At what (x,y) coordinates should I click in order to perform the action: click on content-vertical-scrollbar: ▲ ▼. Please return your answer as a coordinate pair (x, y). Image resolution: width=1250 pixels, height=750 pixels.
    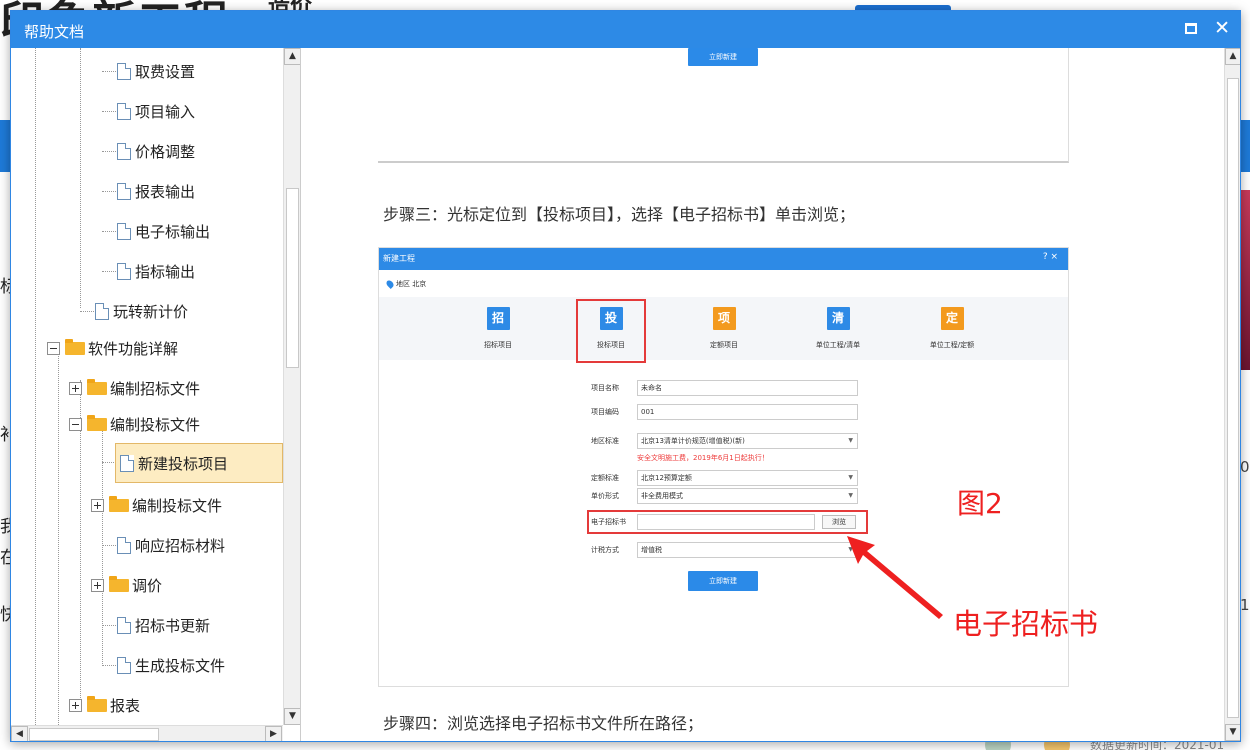
    Looking at the image, I should click on (1232, 394).